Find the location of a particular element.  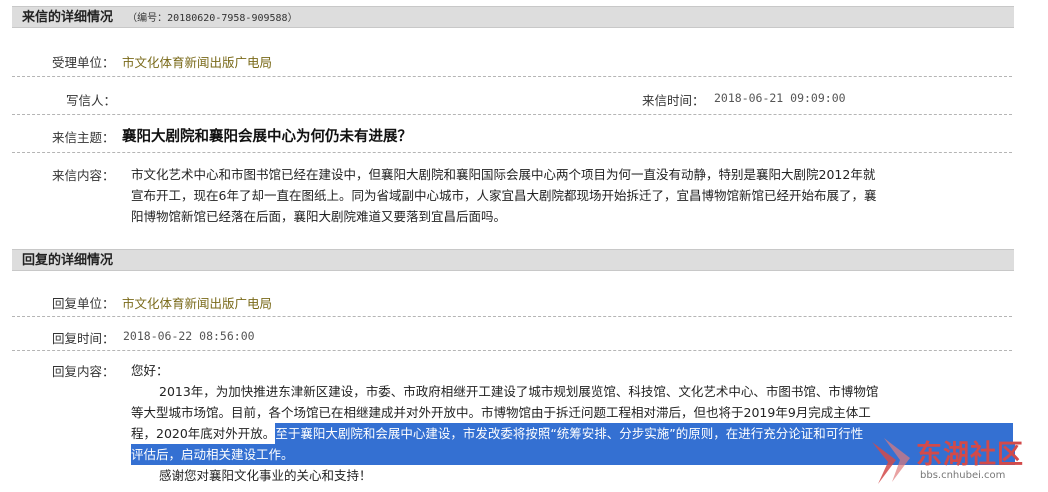

reply-dept-label: 回复单位： is located at coordinates (83, 303).